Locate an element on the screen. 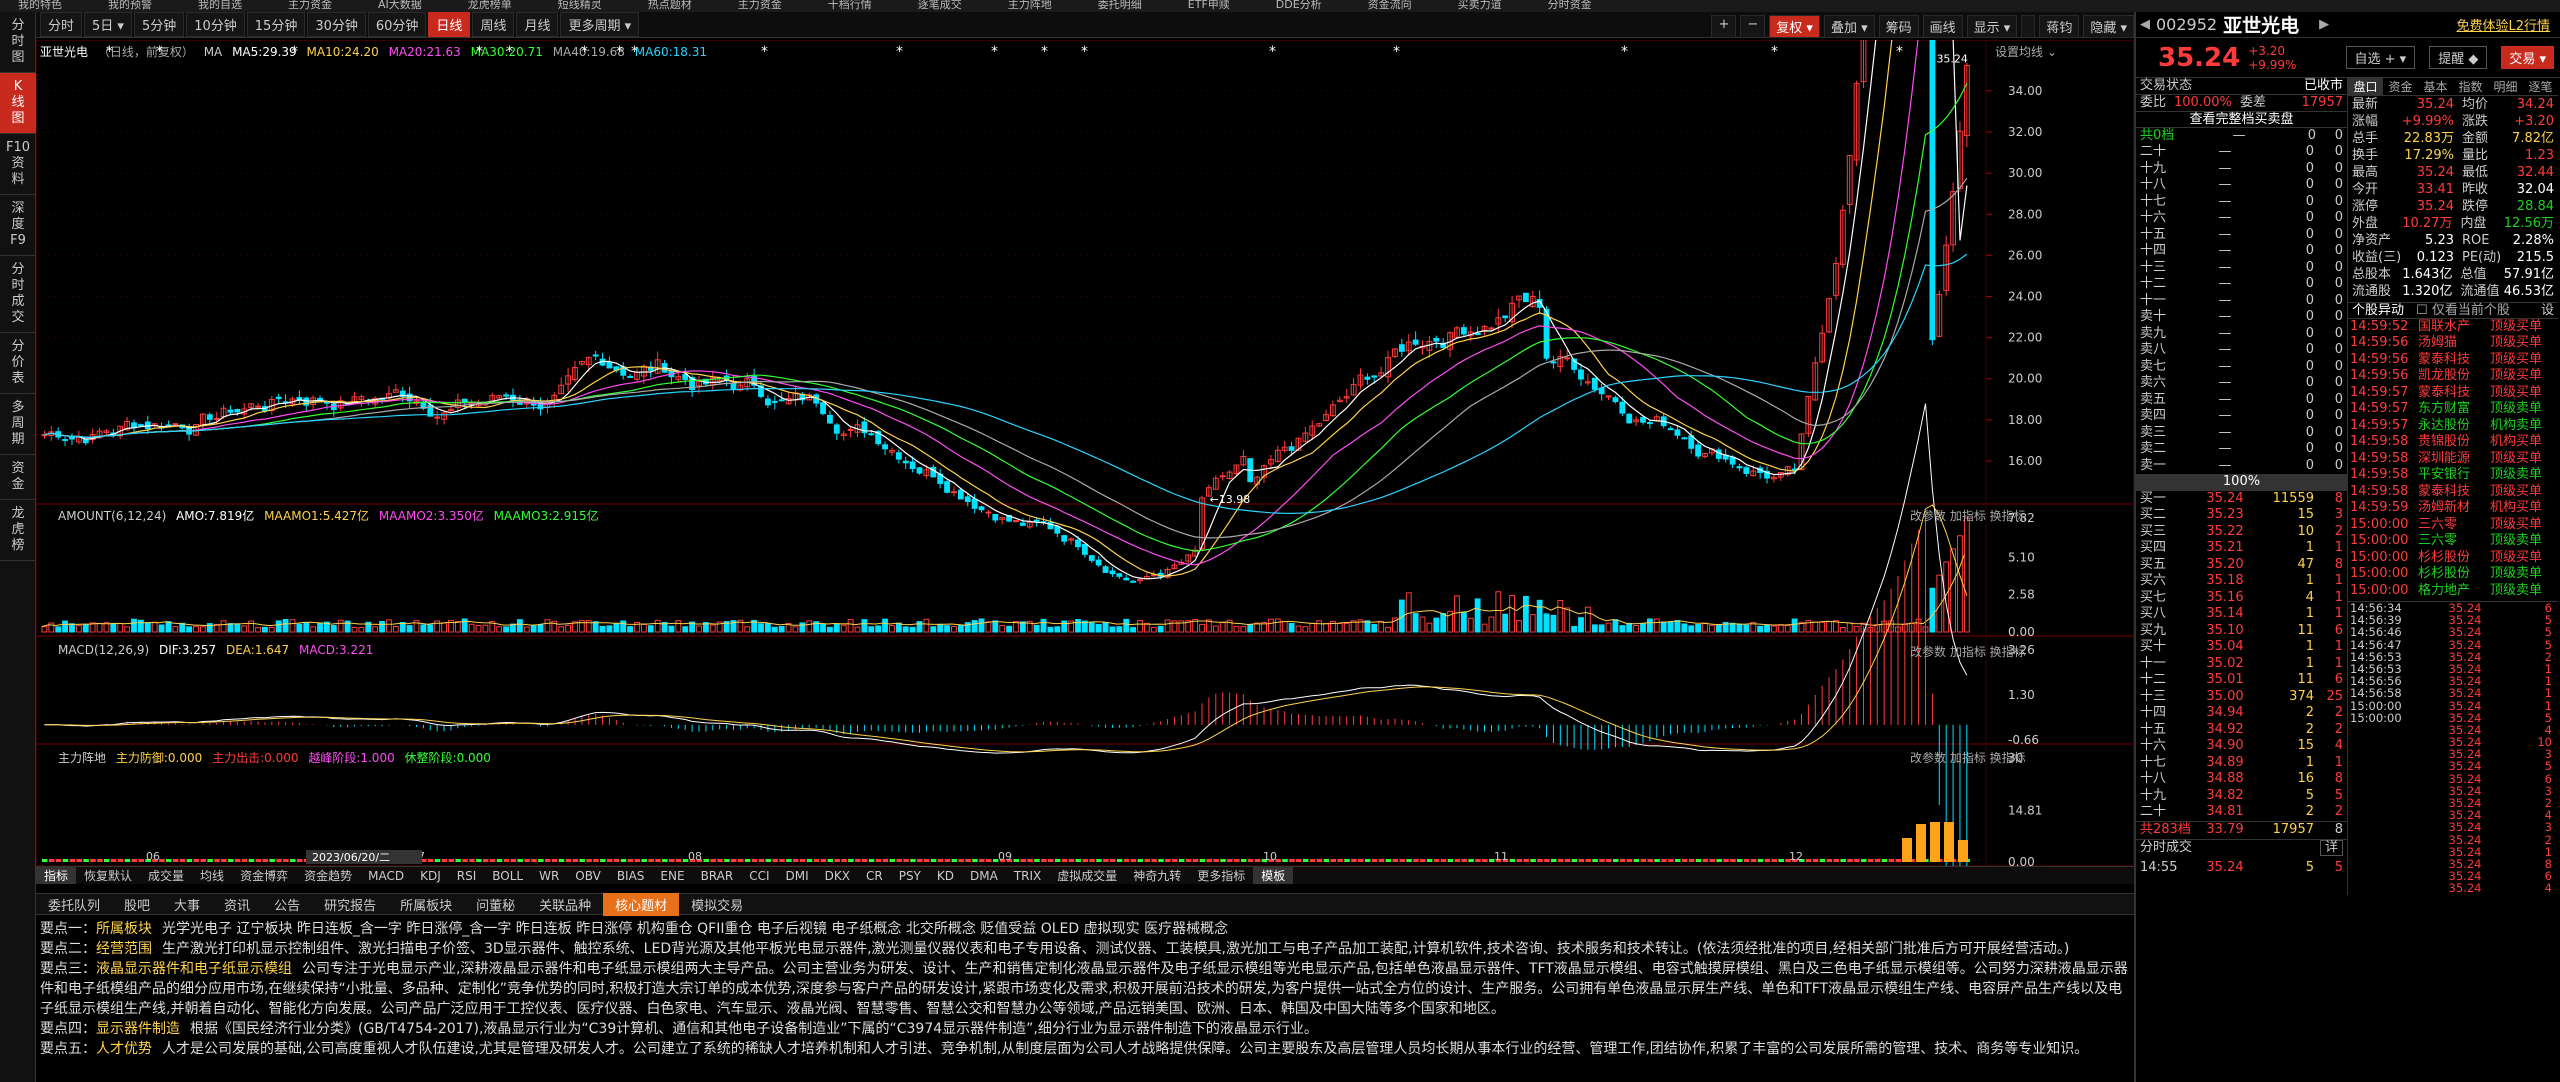  sell-level-row: 十八 — 0 0 is located at coordinates (2241, 185).